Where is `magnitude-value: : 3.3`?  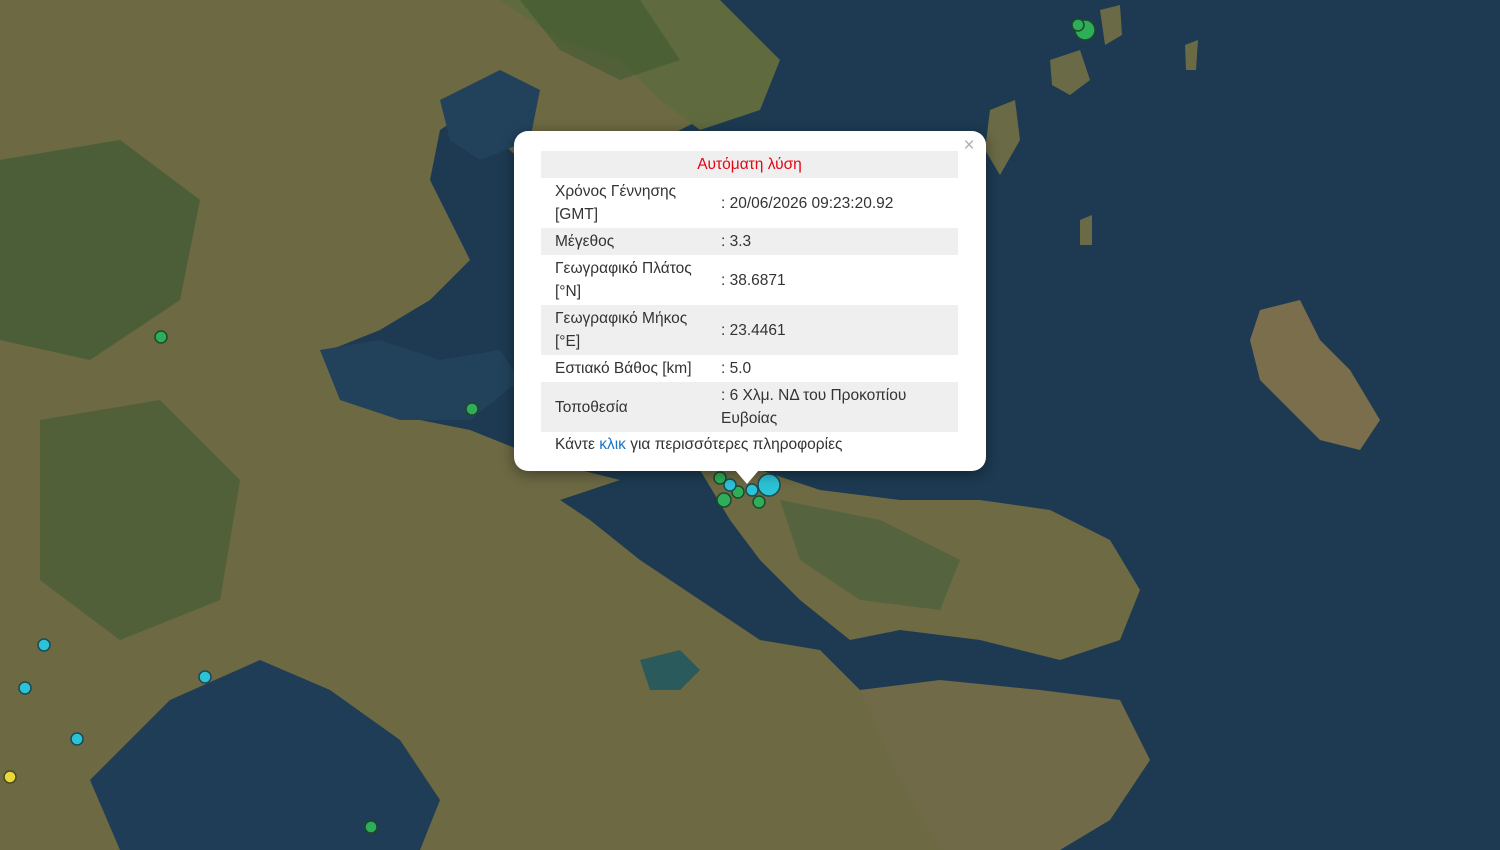 magnitude-value: : 3.3 is located at coordinates (837, 241).